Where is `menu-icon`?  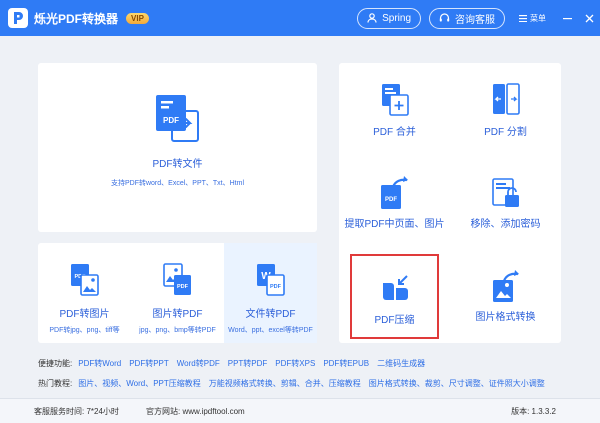 menu-icon is located at coordinates (523, 18).